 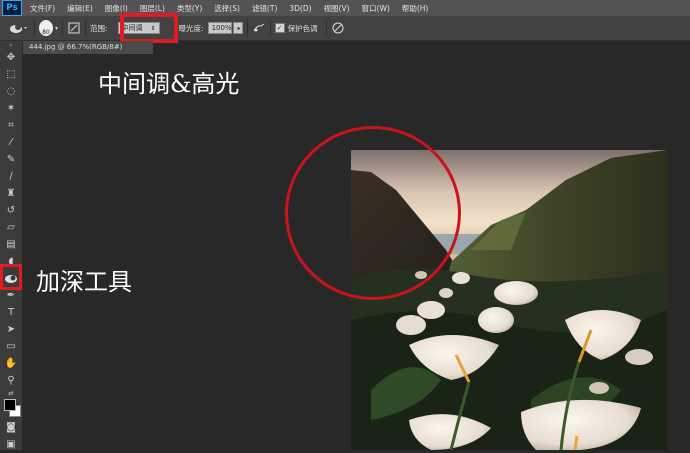 I want to click on exposure-value: 100%, so click(x=221, y=28).